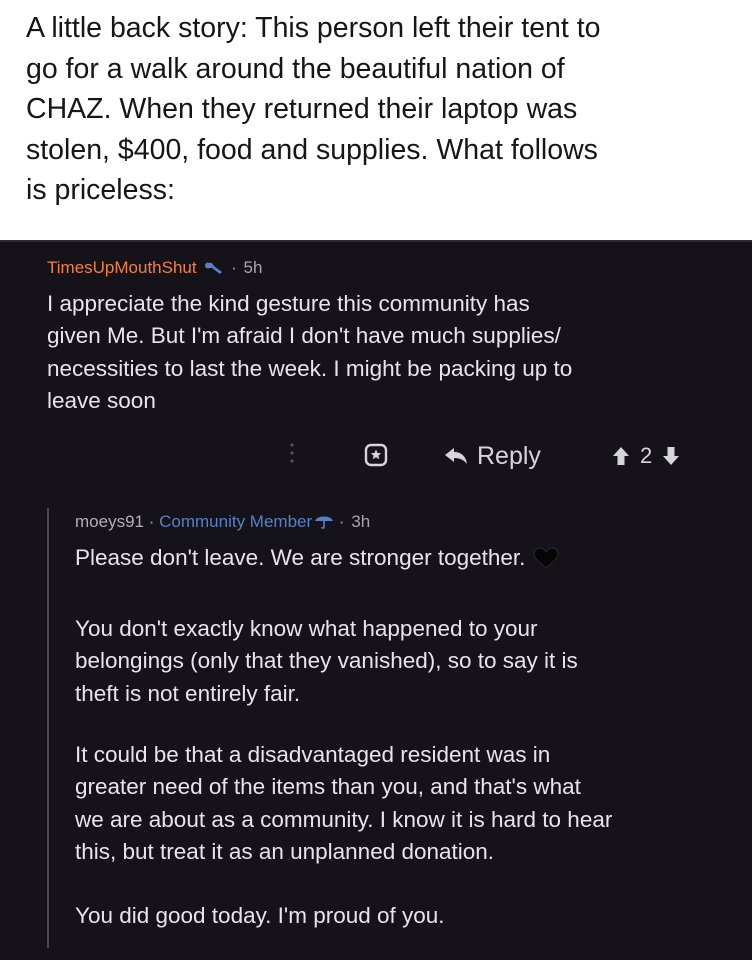 Image resolution: width=752 pixels, height=960 pixels. What do you see at coordinates (253, 267) in the screenshot?
I see `comment-age: 5h` at bounding box center [253, 267].